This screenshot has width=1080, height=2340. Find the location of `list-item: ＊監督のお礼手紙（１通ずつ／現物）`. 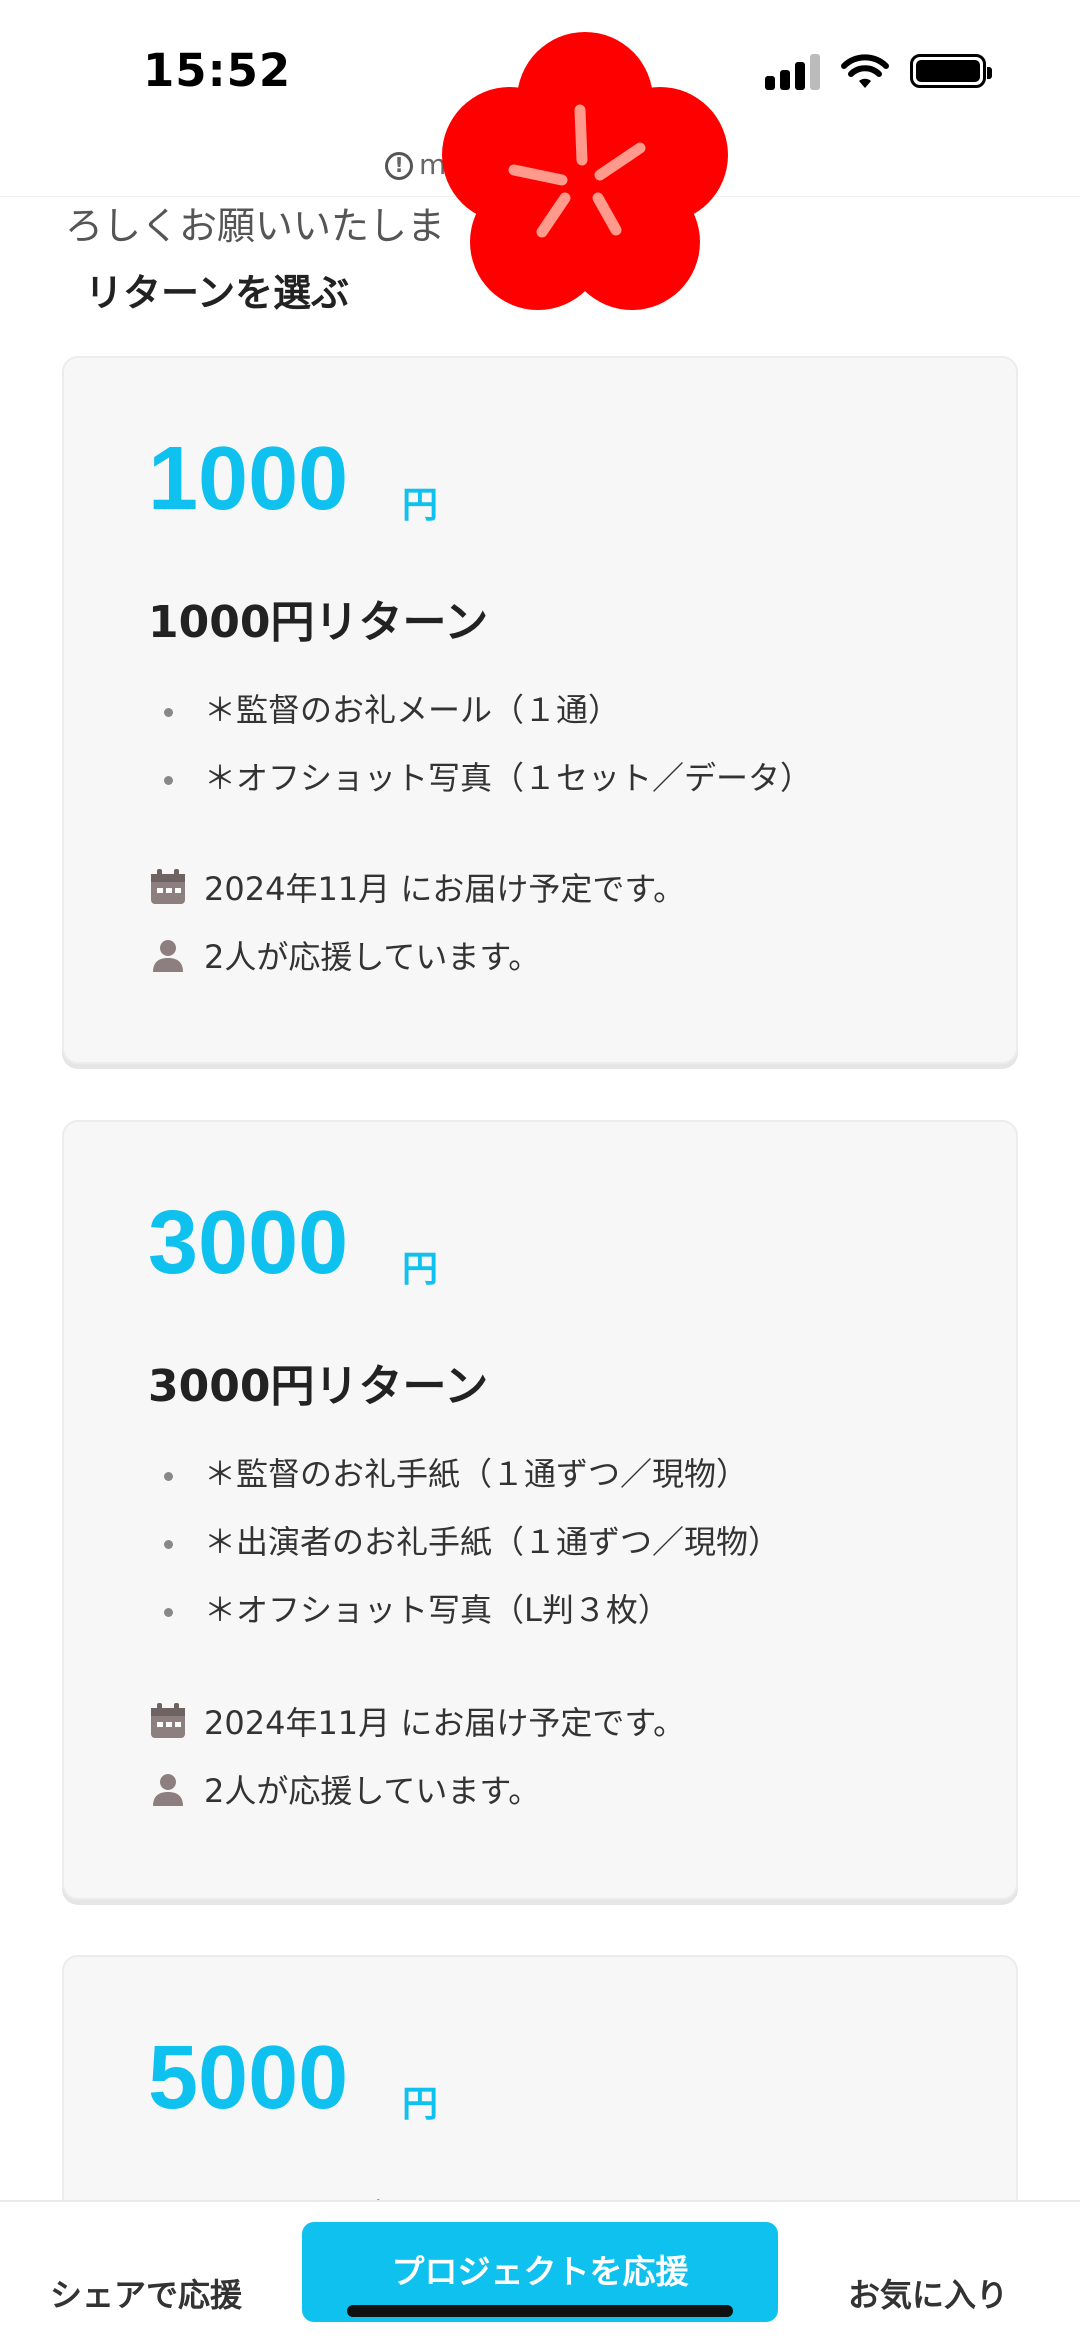

list-item: ＊監督のお礼手紙（１通ずつ／現物） is located at coordinates (464, 1486).